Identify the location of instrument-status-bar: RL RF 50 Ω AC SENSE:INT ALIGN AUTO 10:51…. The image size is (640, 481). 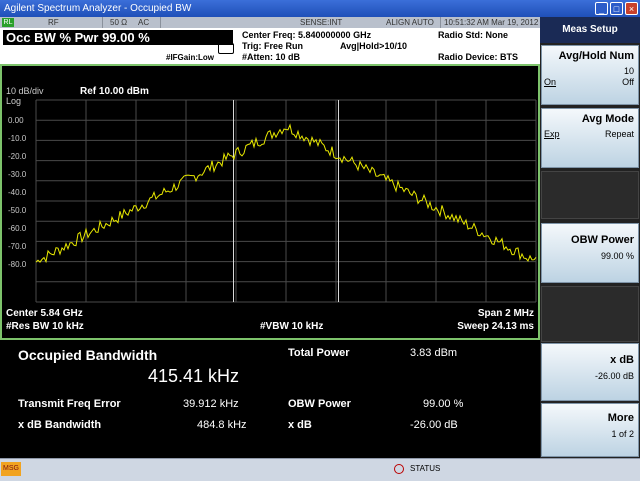
(270, 22).